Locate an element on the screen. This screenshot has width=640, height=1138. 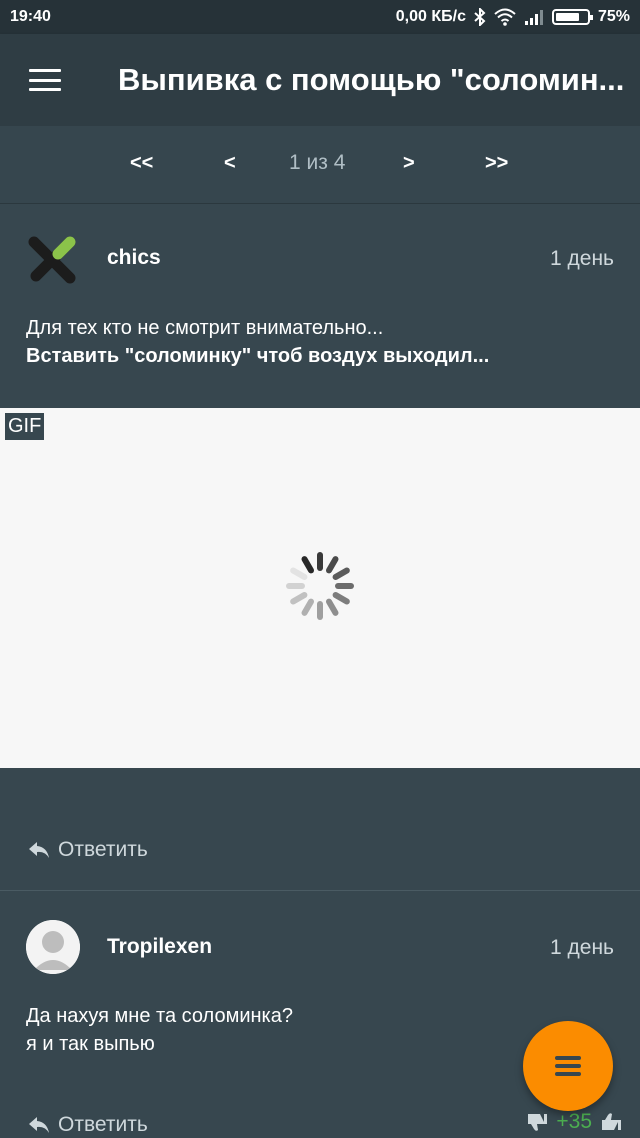
commenter-avatar is located at coordinates (53, 947).